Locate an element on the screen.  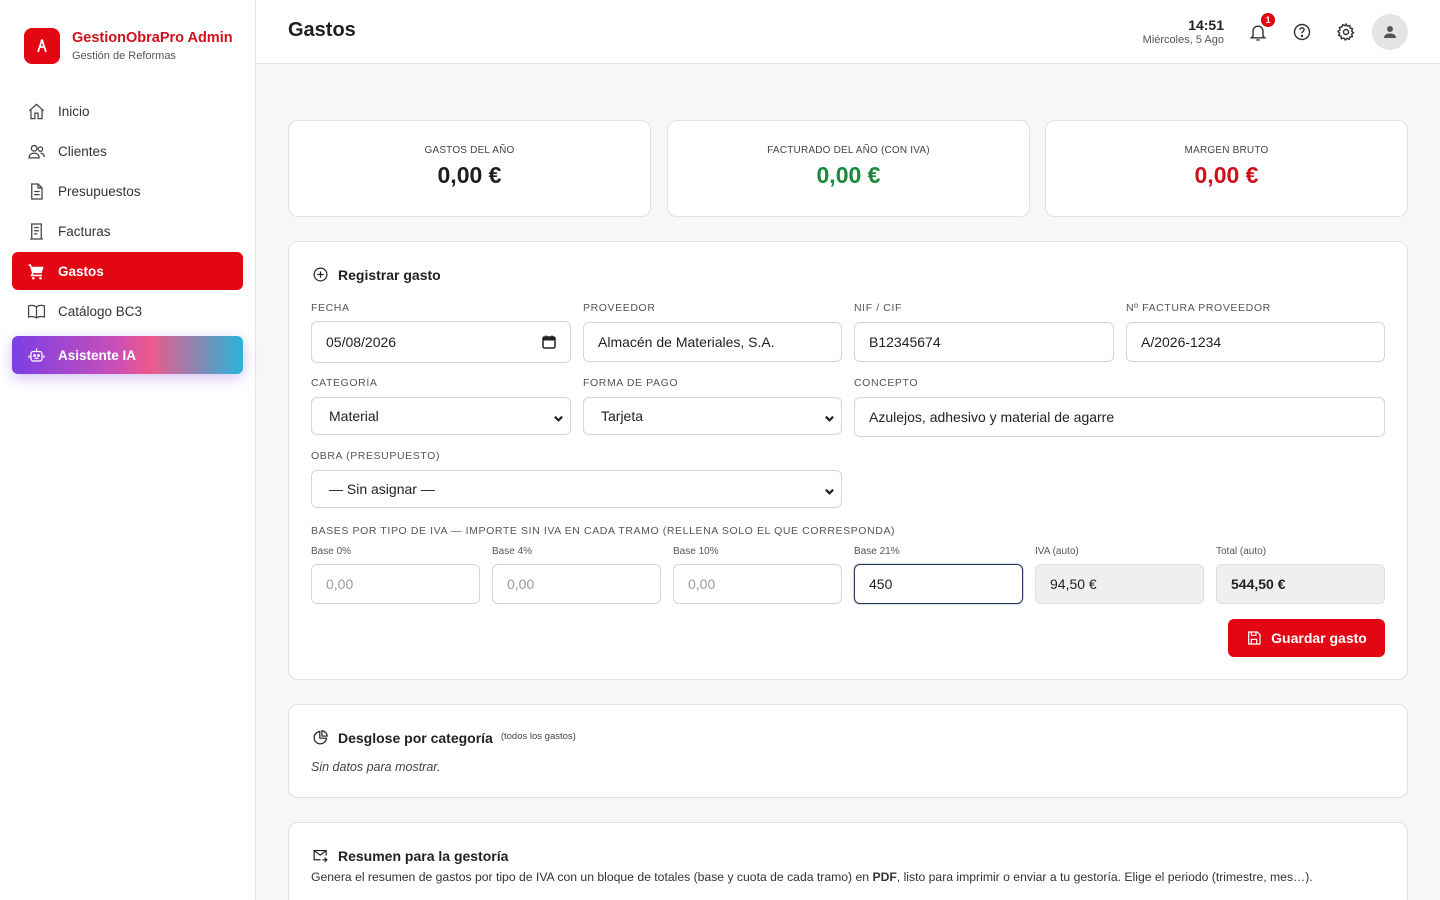
total-value: 544,50 € is located at coordinates (1258, 584).